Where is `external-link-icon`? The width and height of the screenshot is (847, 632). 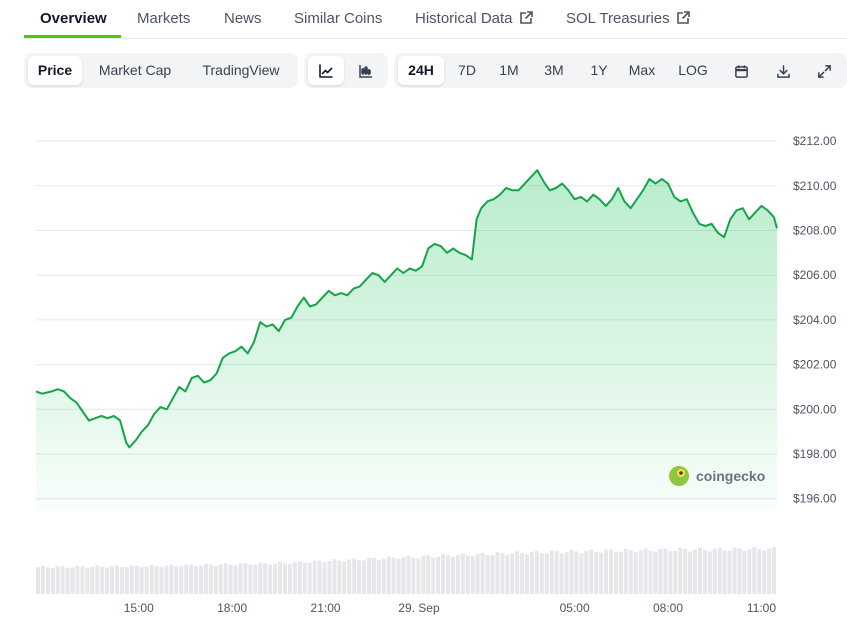 external-link-icon is located at coordinates (683, 17).